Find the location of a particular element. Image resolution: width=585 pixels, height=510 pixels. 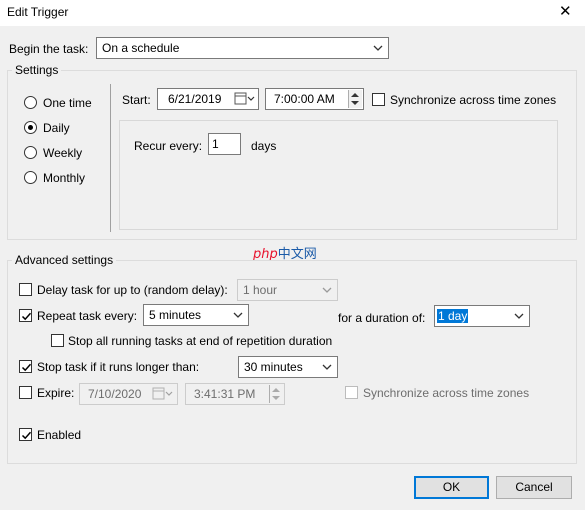

radio-label-weekly: Weekly is located at coordinates (63, 153).